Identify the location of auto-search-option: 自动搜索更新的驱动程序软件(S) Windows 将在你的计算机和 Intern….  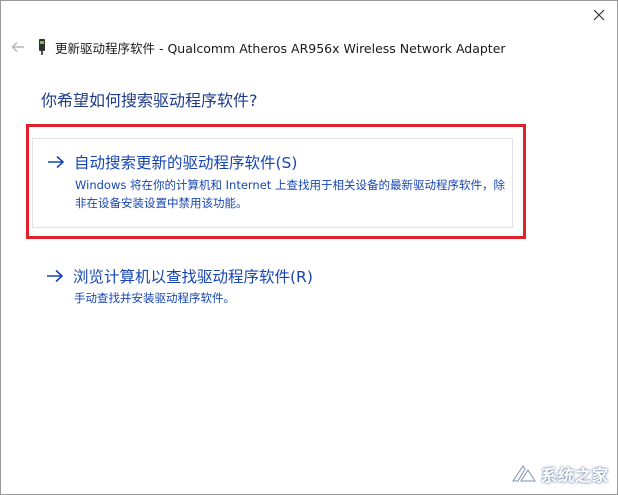
(272, 183).